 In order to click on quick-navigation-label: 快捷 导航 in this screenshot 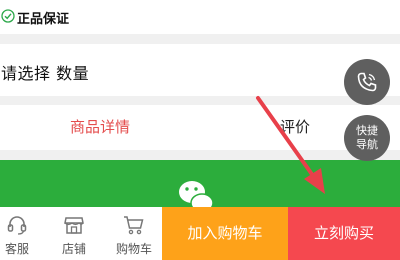, I will do `click(367, 137)`.